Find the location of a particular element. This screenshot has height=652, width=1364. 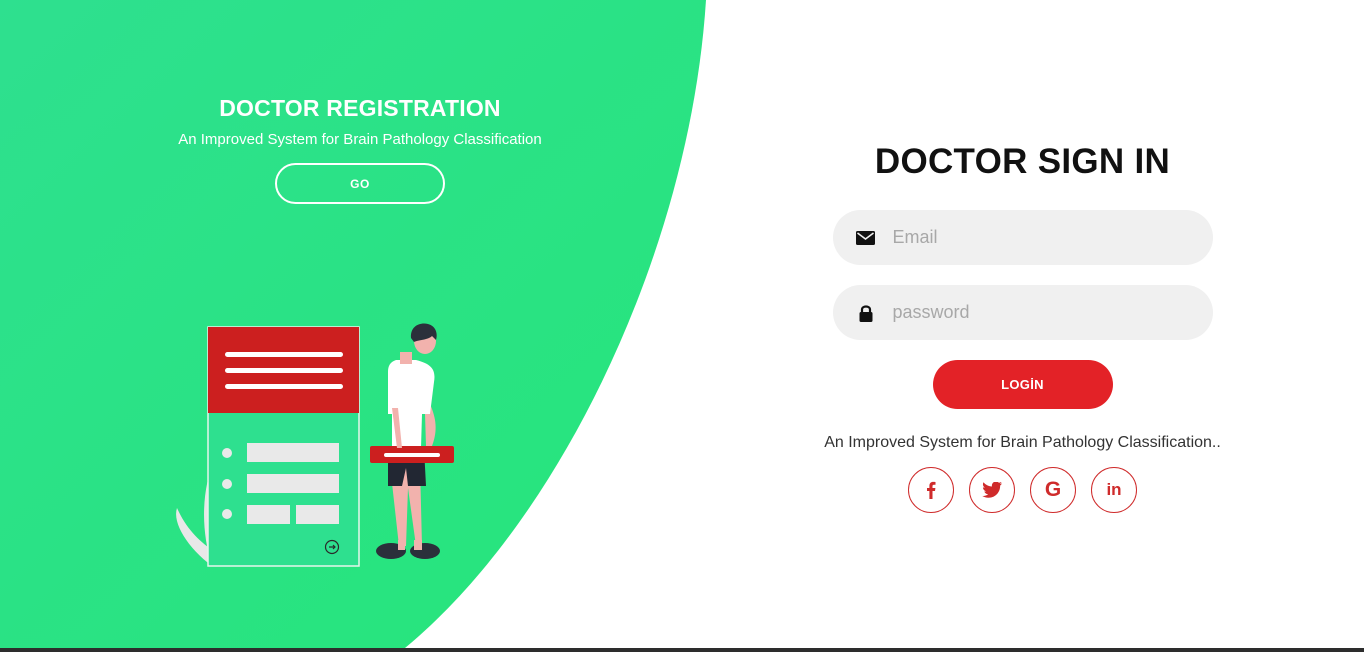

registration-title: DOCTOR REGISTRATION is located at coordinates (360, 108).